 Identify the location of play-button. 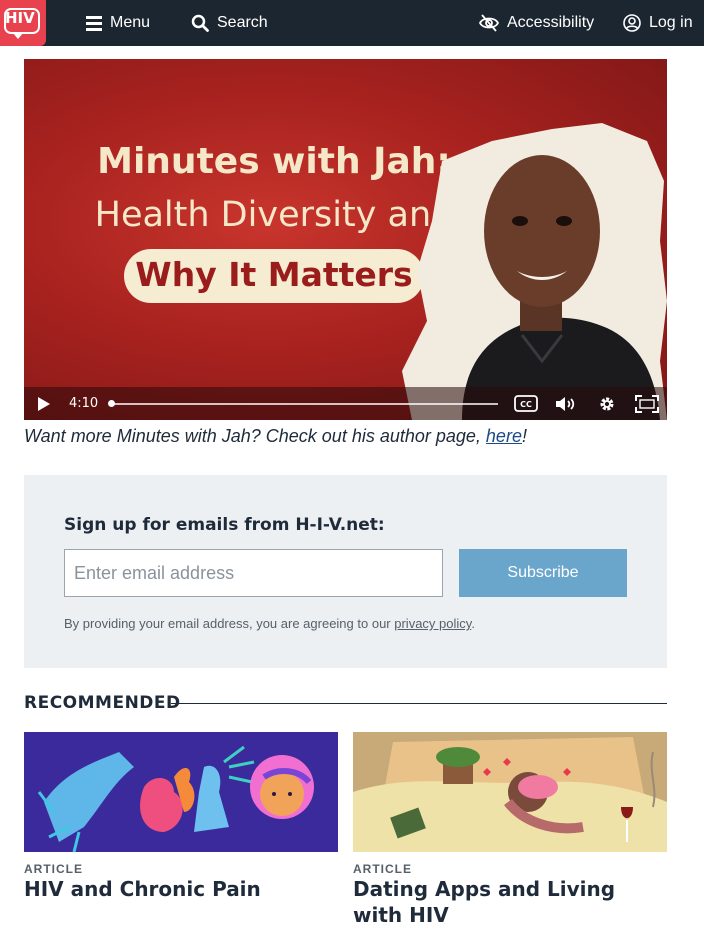
(44, 403).